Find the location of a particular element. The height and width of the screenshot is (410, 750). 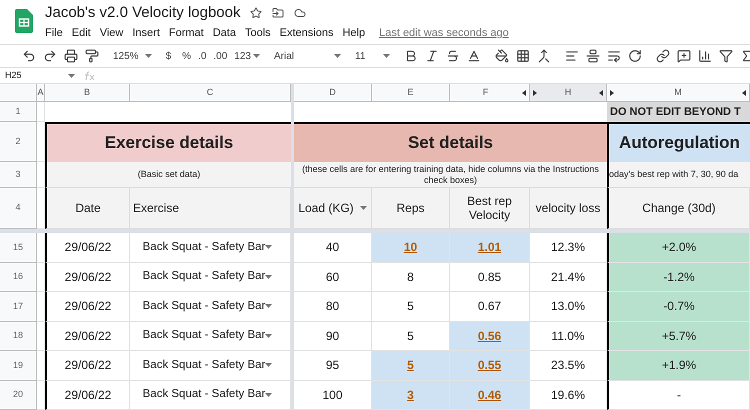

row-number: 1 is located at coordinates (18, 112).